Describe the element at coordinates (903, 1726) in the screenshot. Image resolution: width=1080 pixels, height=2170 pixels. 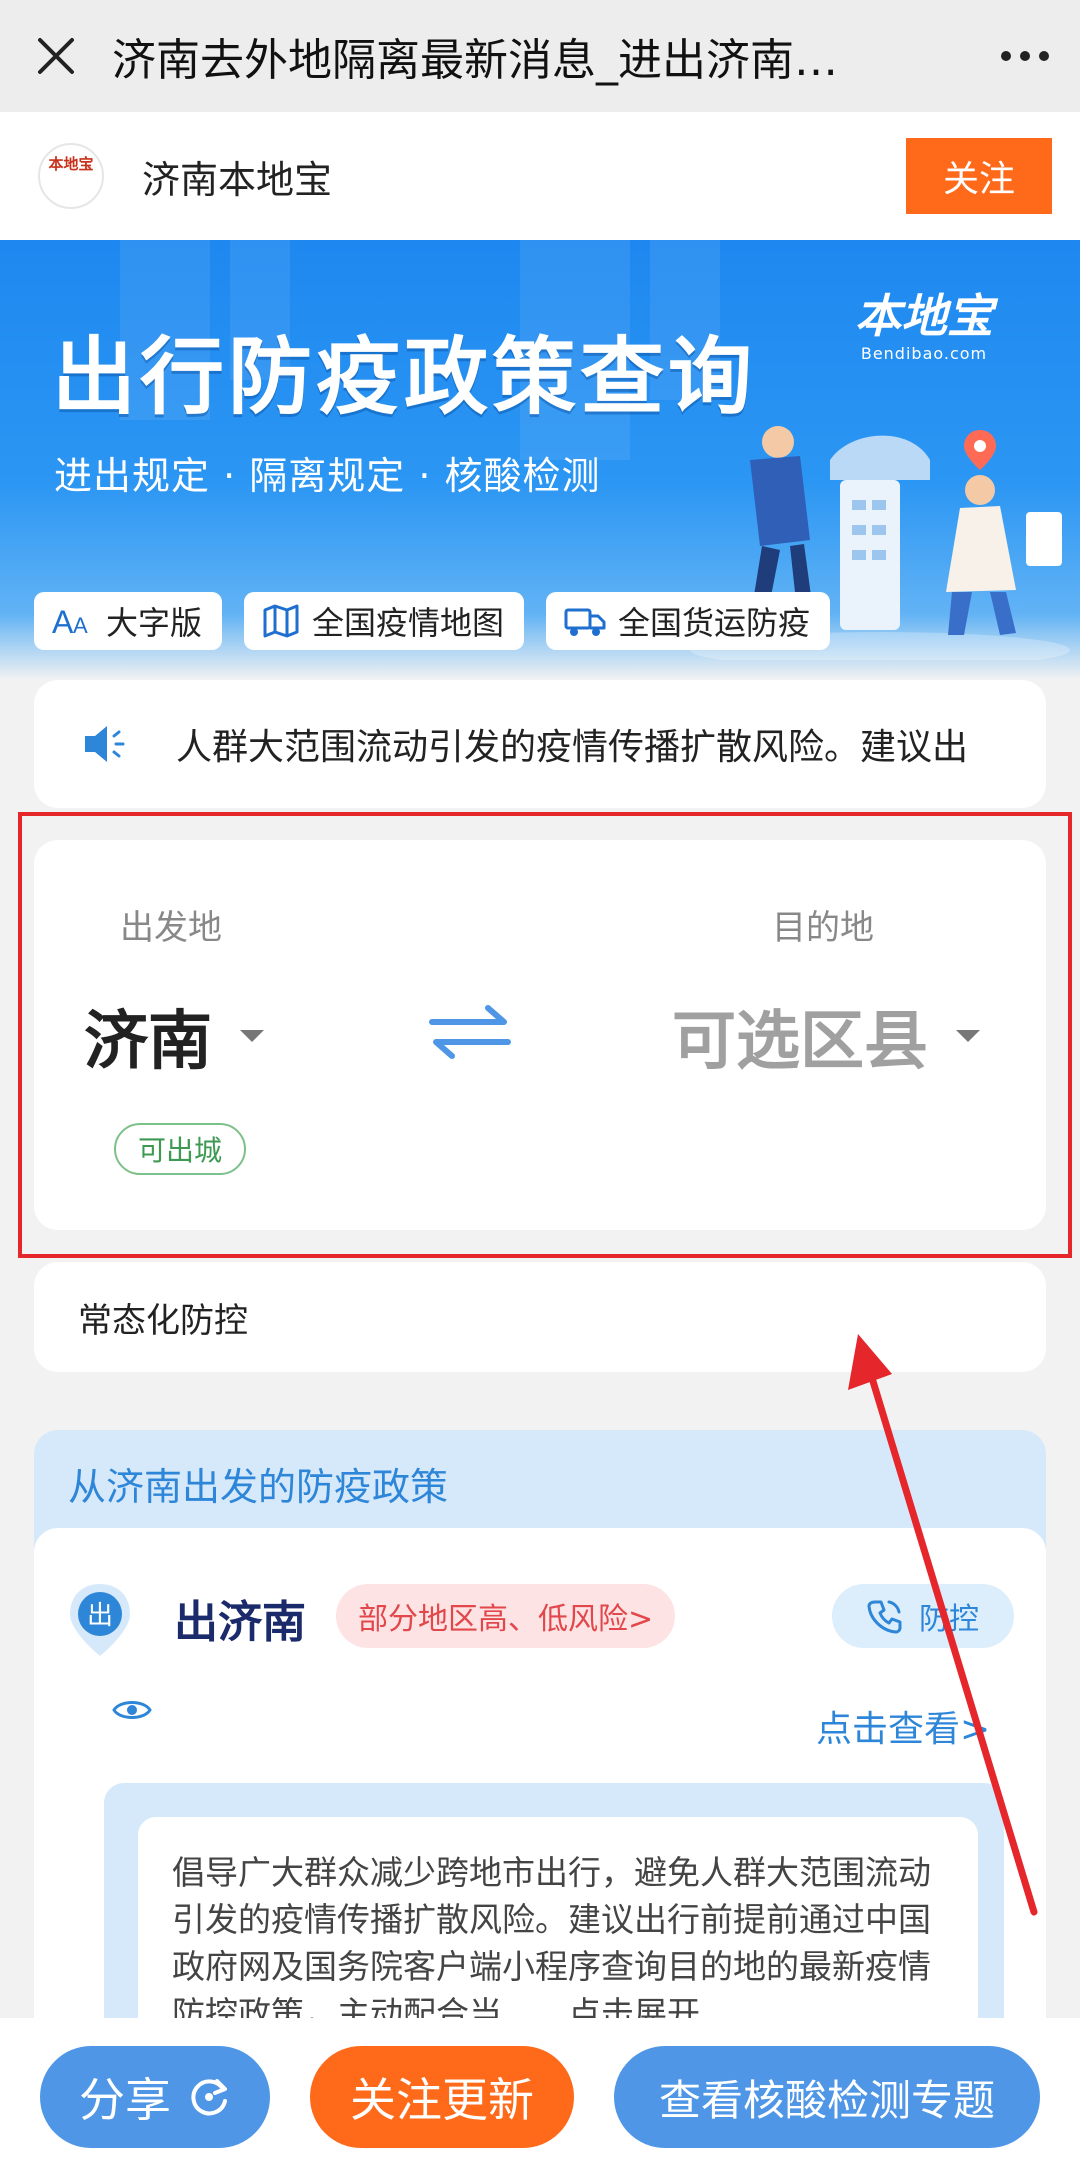
I see `view-link: 点击查看>` at that location.